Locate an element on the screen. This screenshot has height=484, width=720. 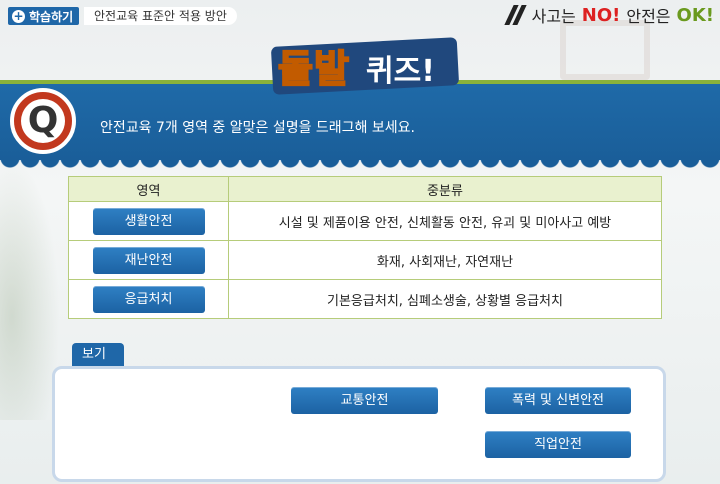
table-header-desc: 중분류 is located at coordinates (445, 189).